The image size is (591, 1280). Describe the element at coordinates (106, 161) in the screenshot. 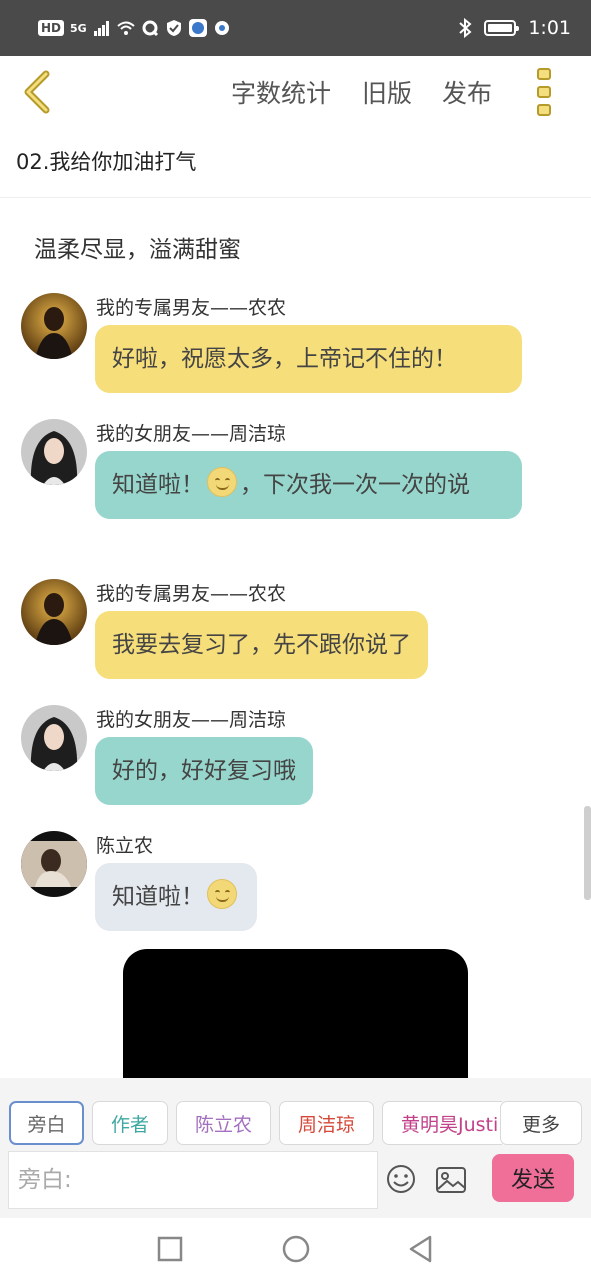

I see `chapter-title: 02.我给你加油打气` at that location.